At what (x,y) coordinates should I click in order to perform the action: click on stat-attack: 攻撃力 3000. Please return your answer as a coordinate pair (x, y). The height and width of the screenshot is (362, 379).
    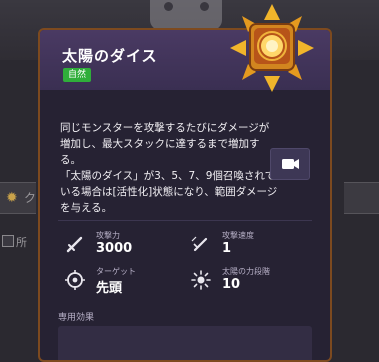
    Looking at the image, I should click on (124, 245).